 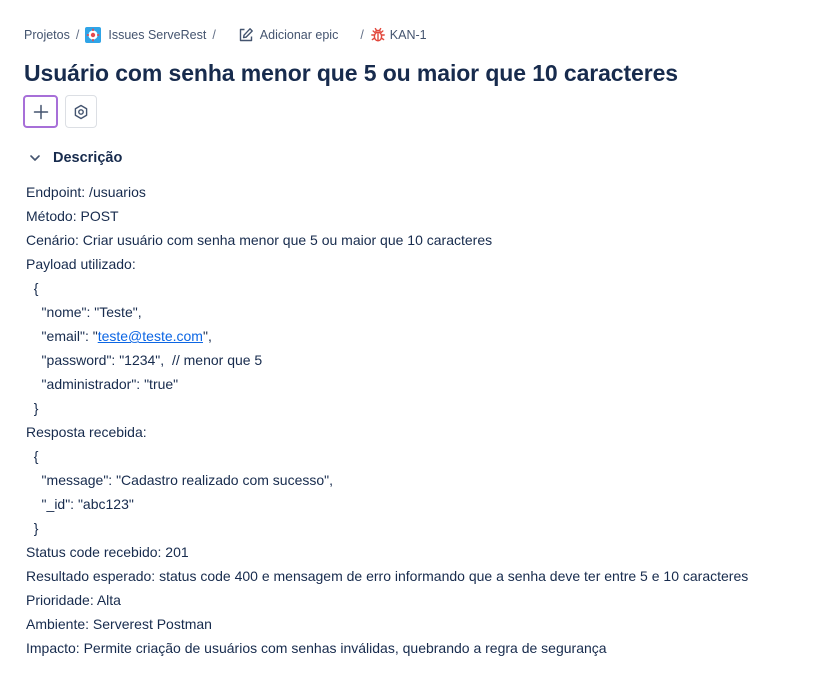 What do you see at coordinates (86, 432) in the screenshot?
I see `desc-response-label: Resposta recebida:` at bounding box center [86, 432].